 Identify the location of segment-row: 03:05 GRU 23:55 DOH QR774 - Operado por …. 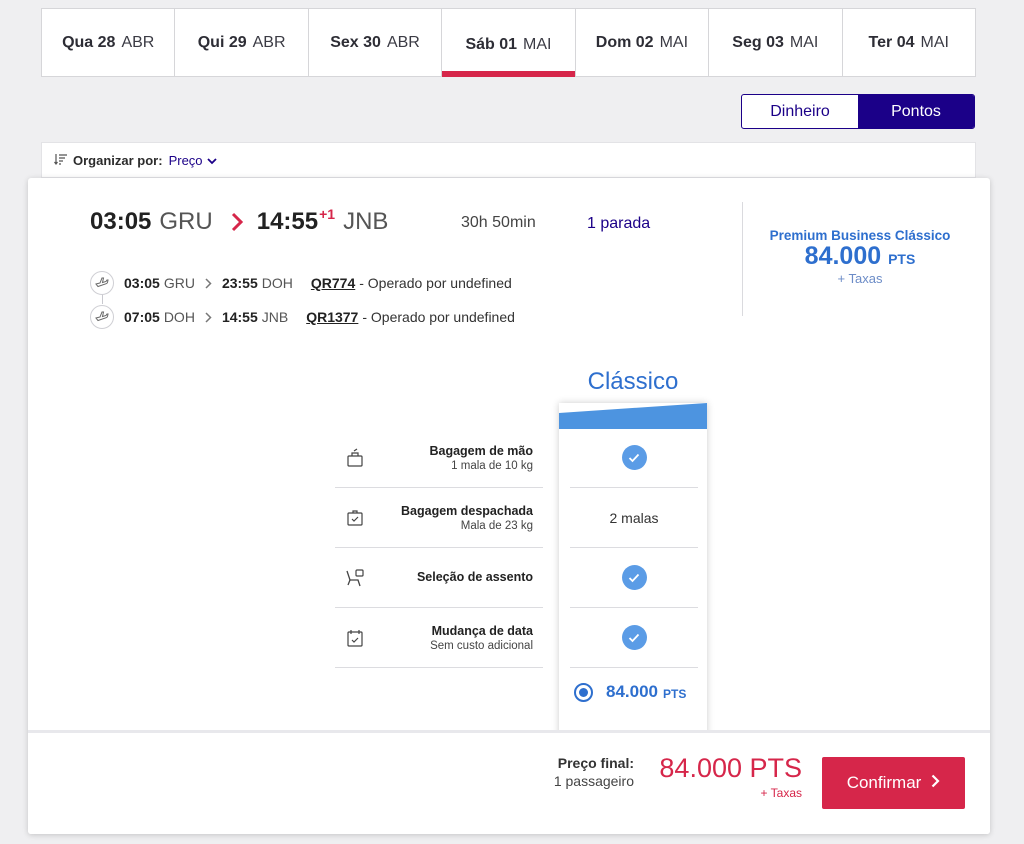
(302, 283).